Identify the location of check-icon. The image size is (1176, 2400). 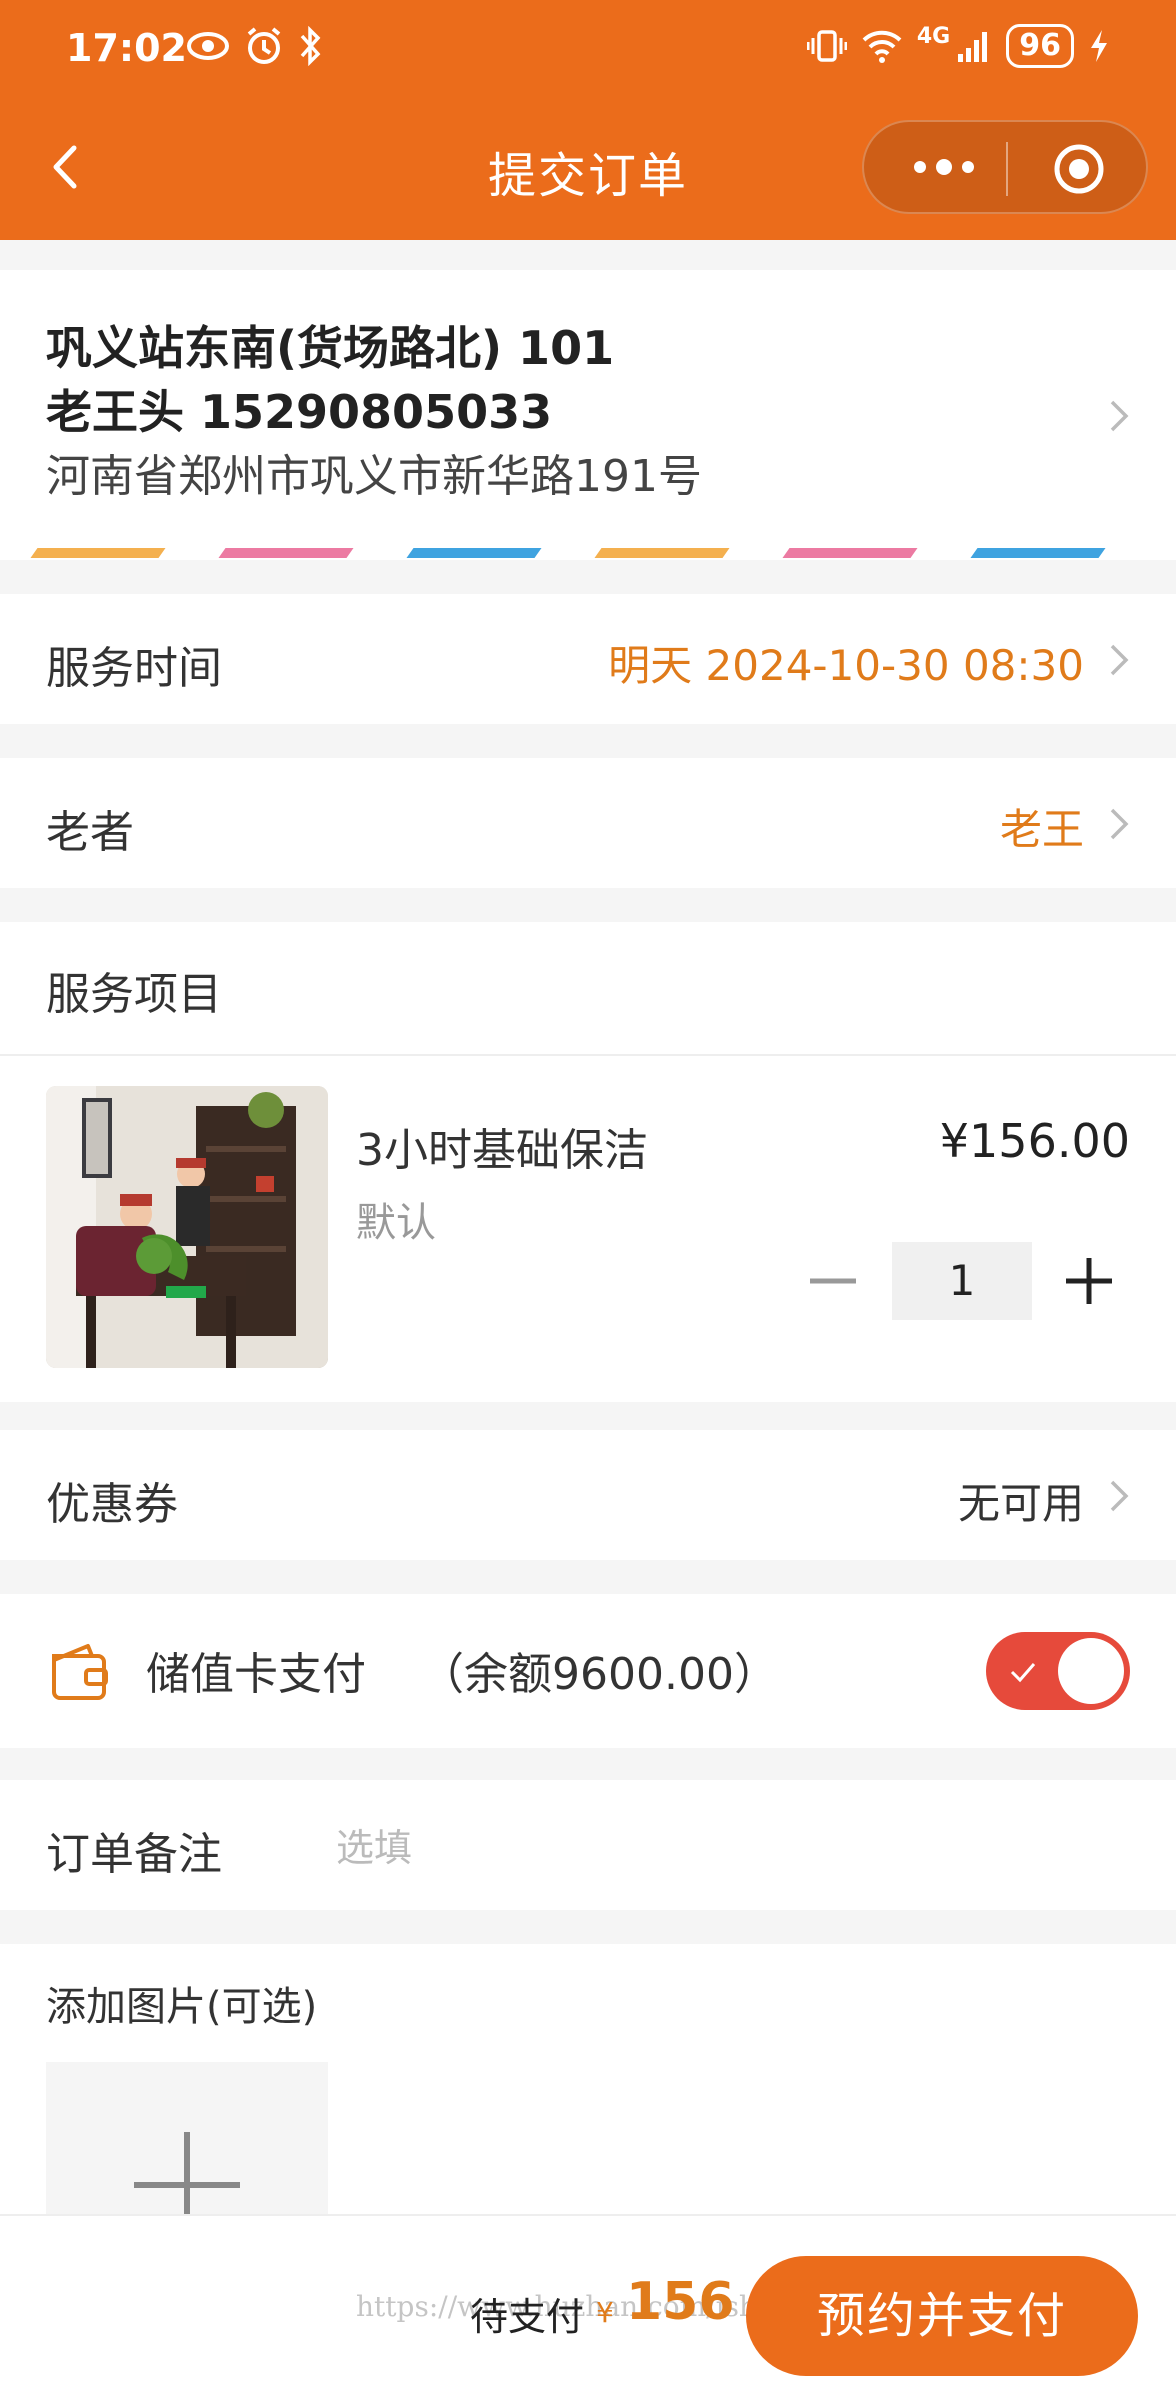
(1023, 1673).